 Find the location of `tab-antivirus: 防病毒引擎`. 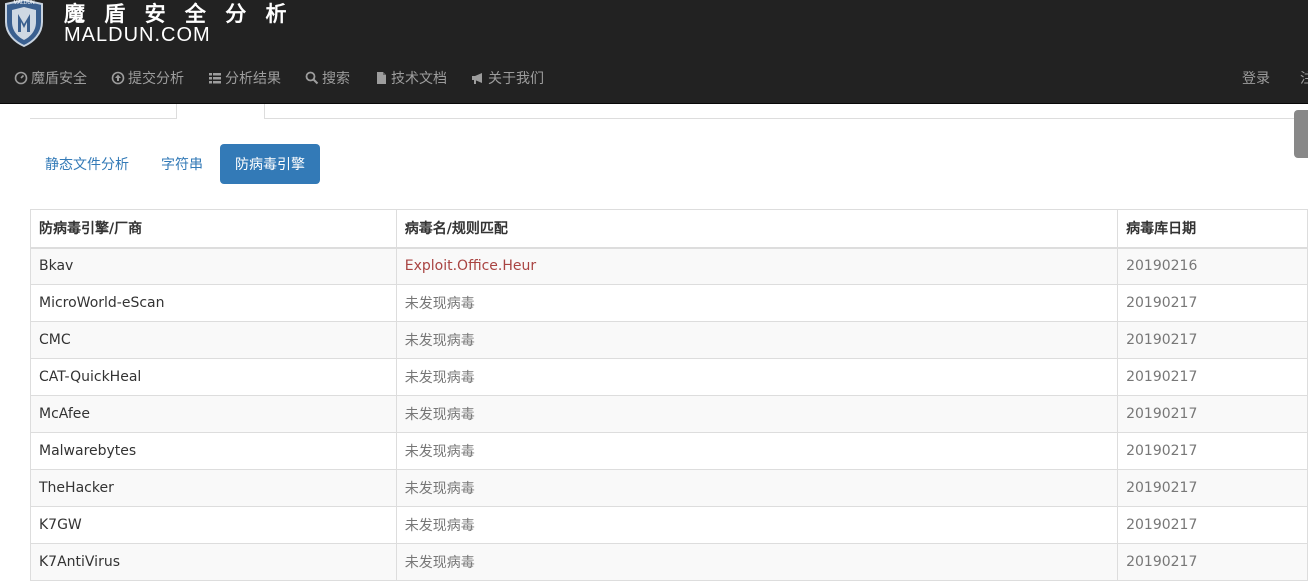

tab-antivirus: 防病毒引擎 is located at coordinates (270, 164).